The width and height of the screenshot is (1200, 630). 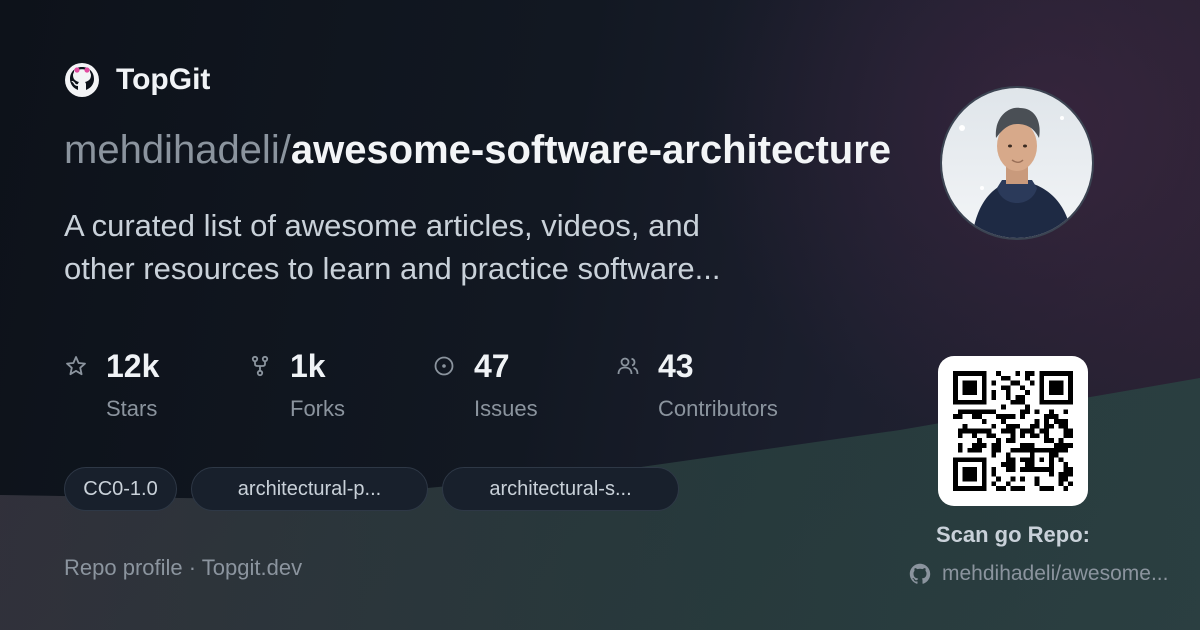 What do you see at coordinates (120, 489) in the screenshot?
I see `tag-license: CC0-1.0` at bounding box center [120, 489].